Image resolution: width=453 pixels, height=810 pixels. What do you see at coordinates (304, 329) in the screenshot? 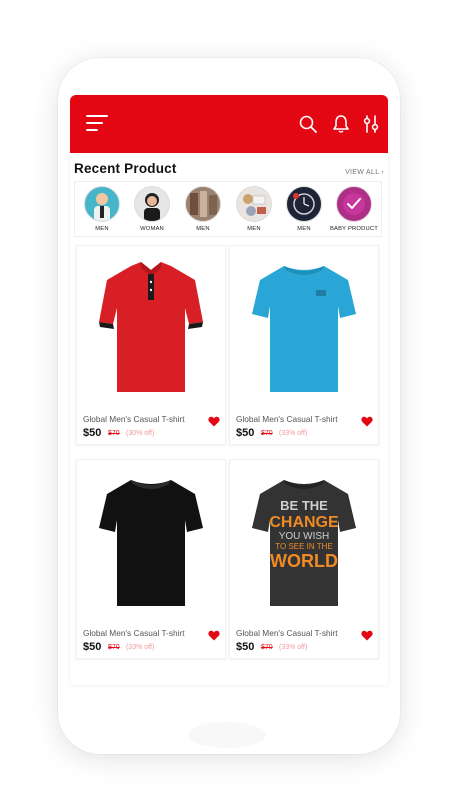
I see `blue-tshirt-image` at bounding box center [304, 329].